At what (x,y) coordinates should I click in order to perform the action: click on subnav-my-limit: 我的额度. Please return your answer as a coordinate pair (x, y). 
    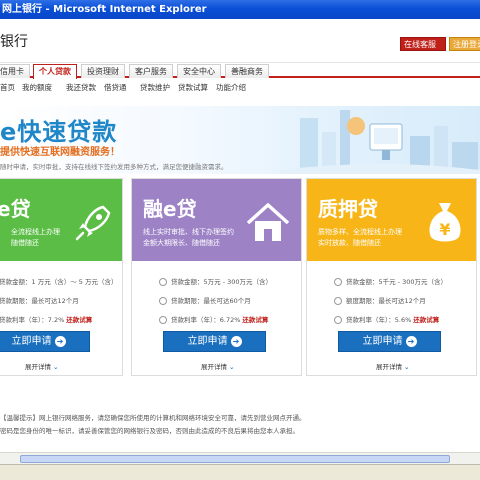
    Looking at the image, I should click on (37, 88).